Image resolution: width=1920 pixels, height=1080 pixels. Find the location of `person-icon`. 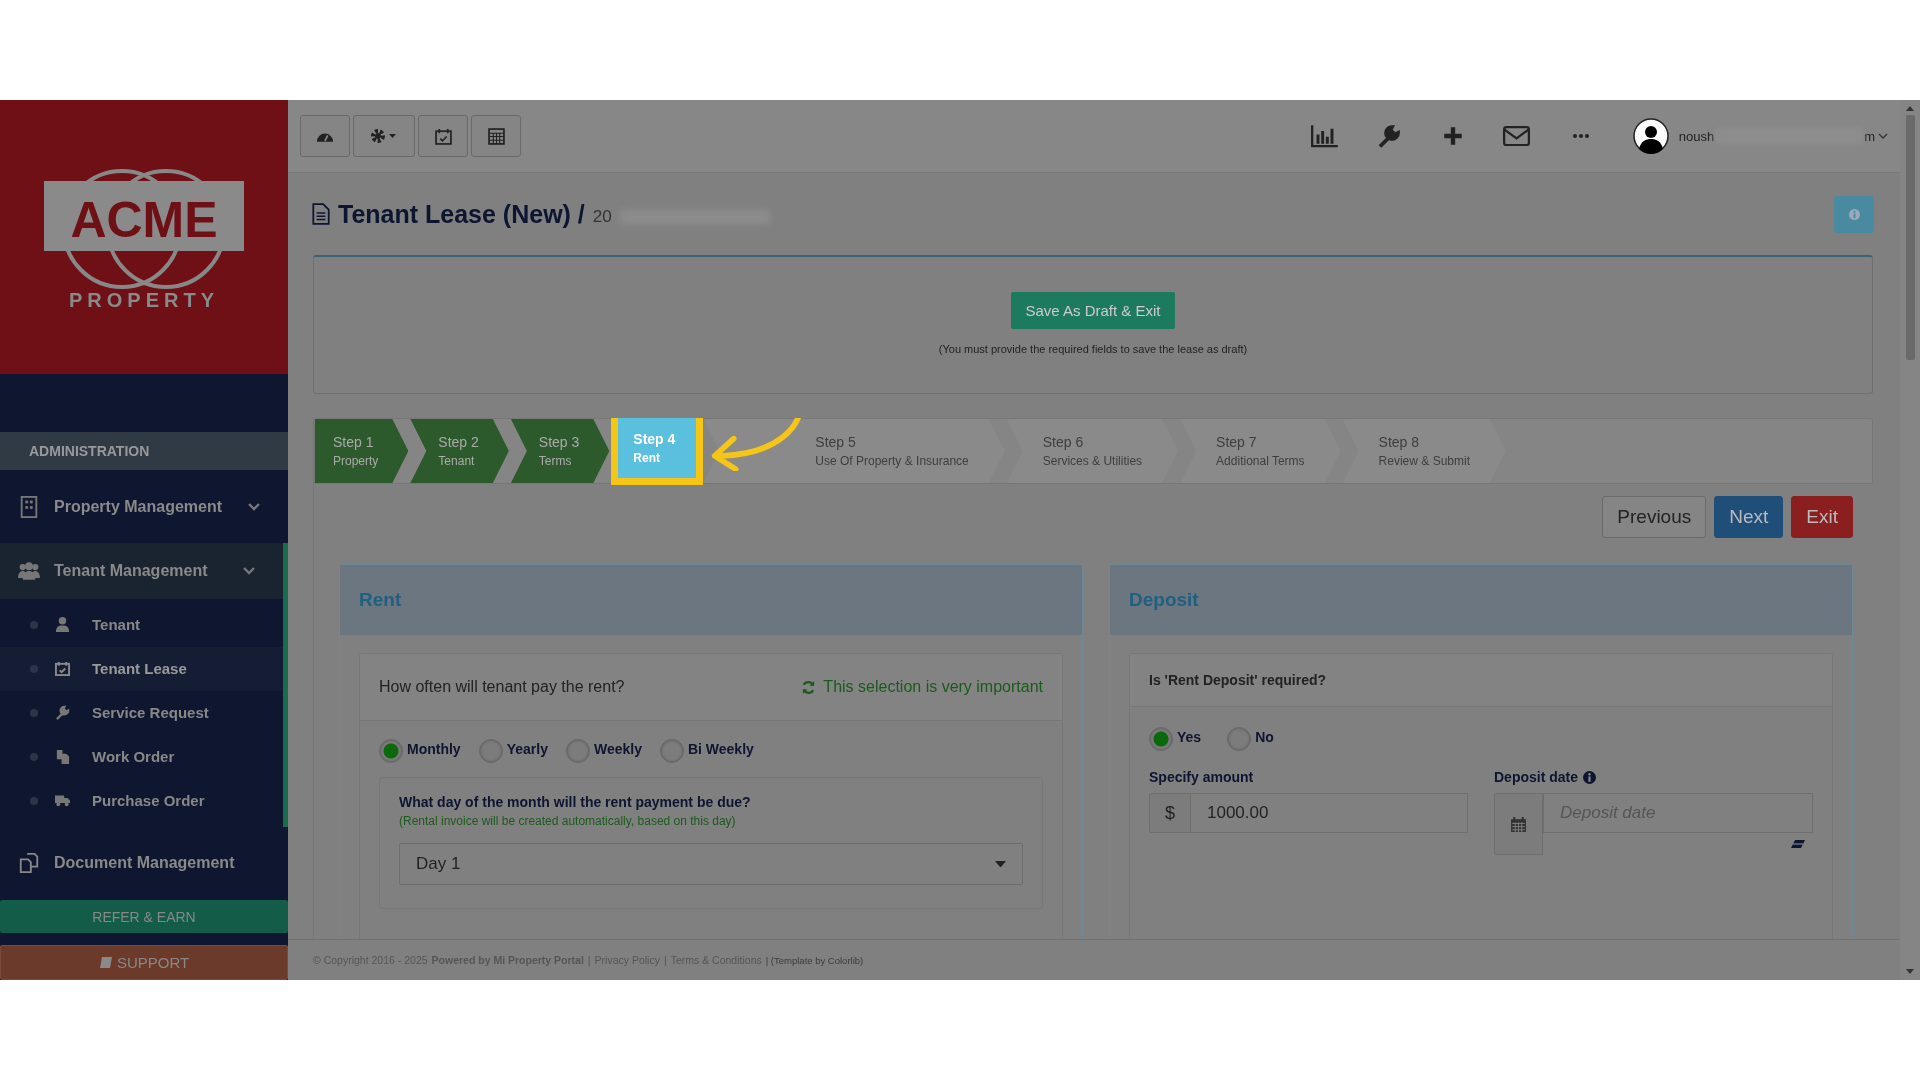

person-icon is located at coordinates (62, 625).